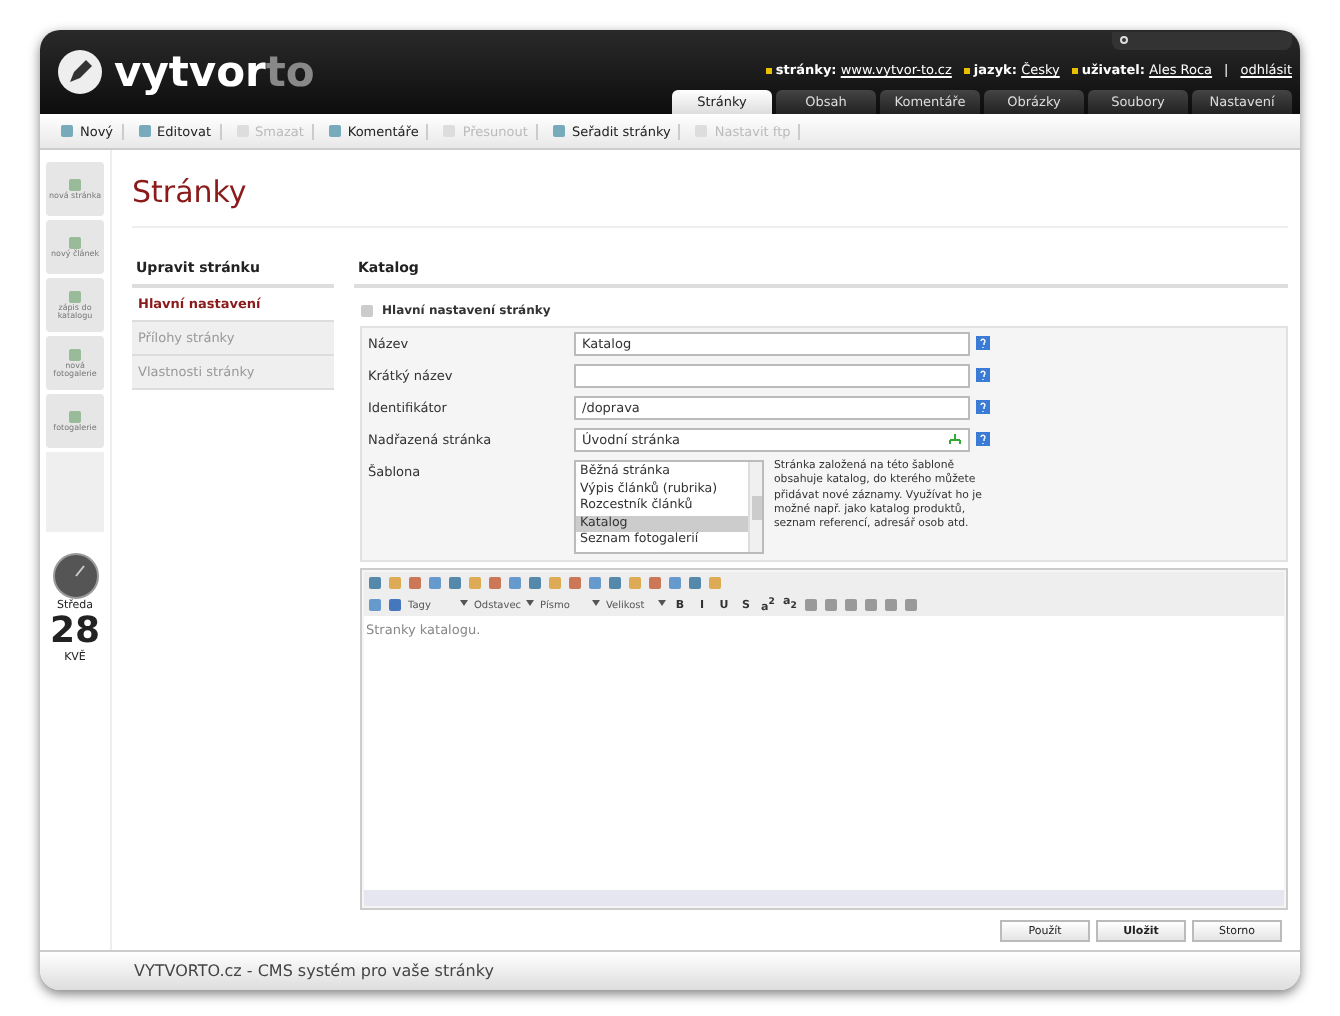  I want to click on tree-icon, so click(955, 440).